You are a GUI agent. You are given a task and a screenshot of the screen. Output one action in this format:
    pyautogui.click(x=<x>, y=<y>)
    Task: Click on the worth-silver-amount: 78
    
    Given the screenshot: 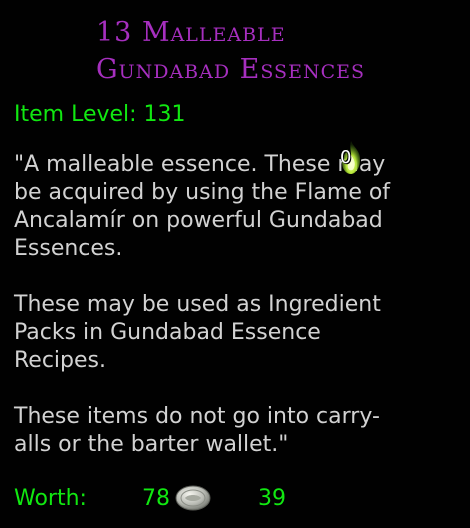 What is the action you would take?
    pyautogui.click(x=156, y=498)
    